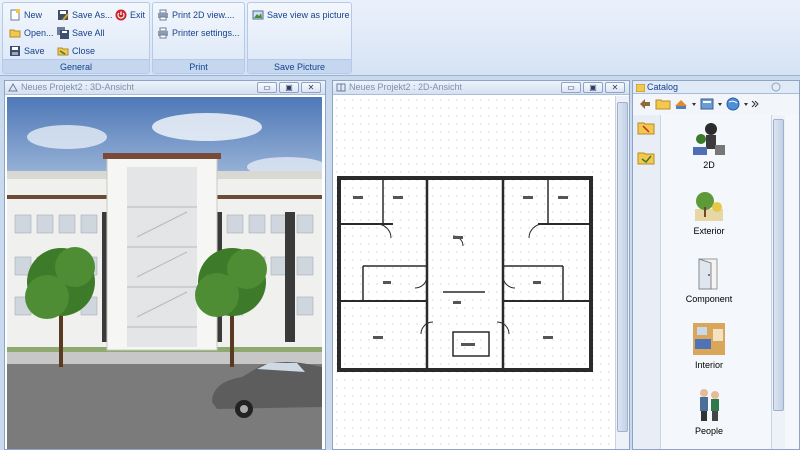 The height and width of the screenshot is (450, 800). I want to click on catalog-item-label: Interior, so click(708, 365).